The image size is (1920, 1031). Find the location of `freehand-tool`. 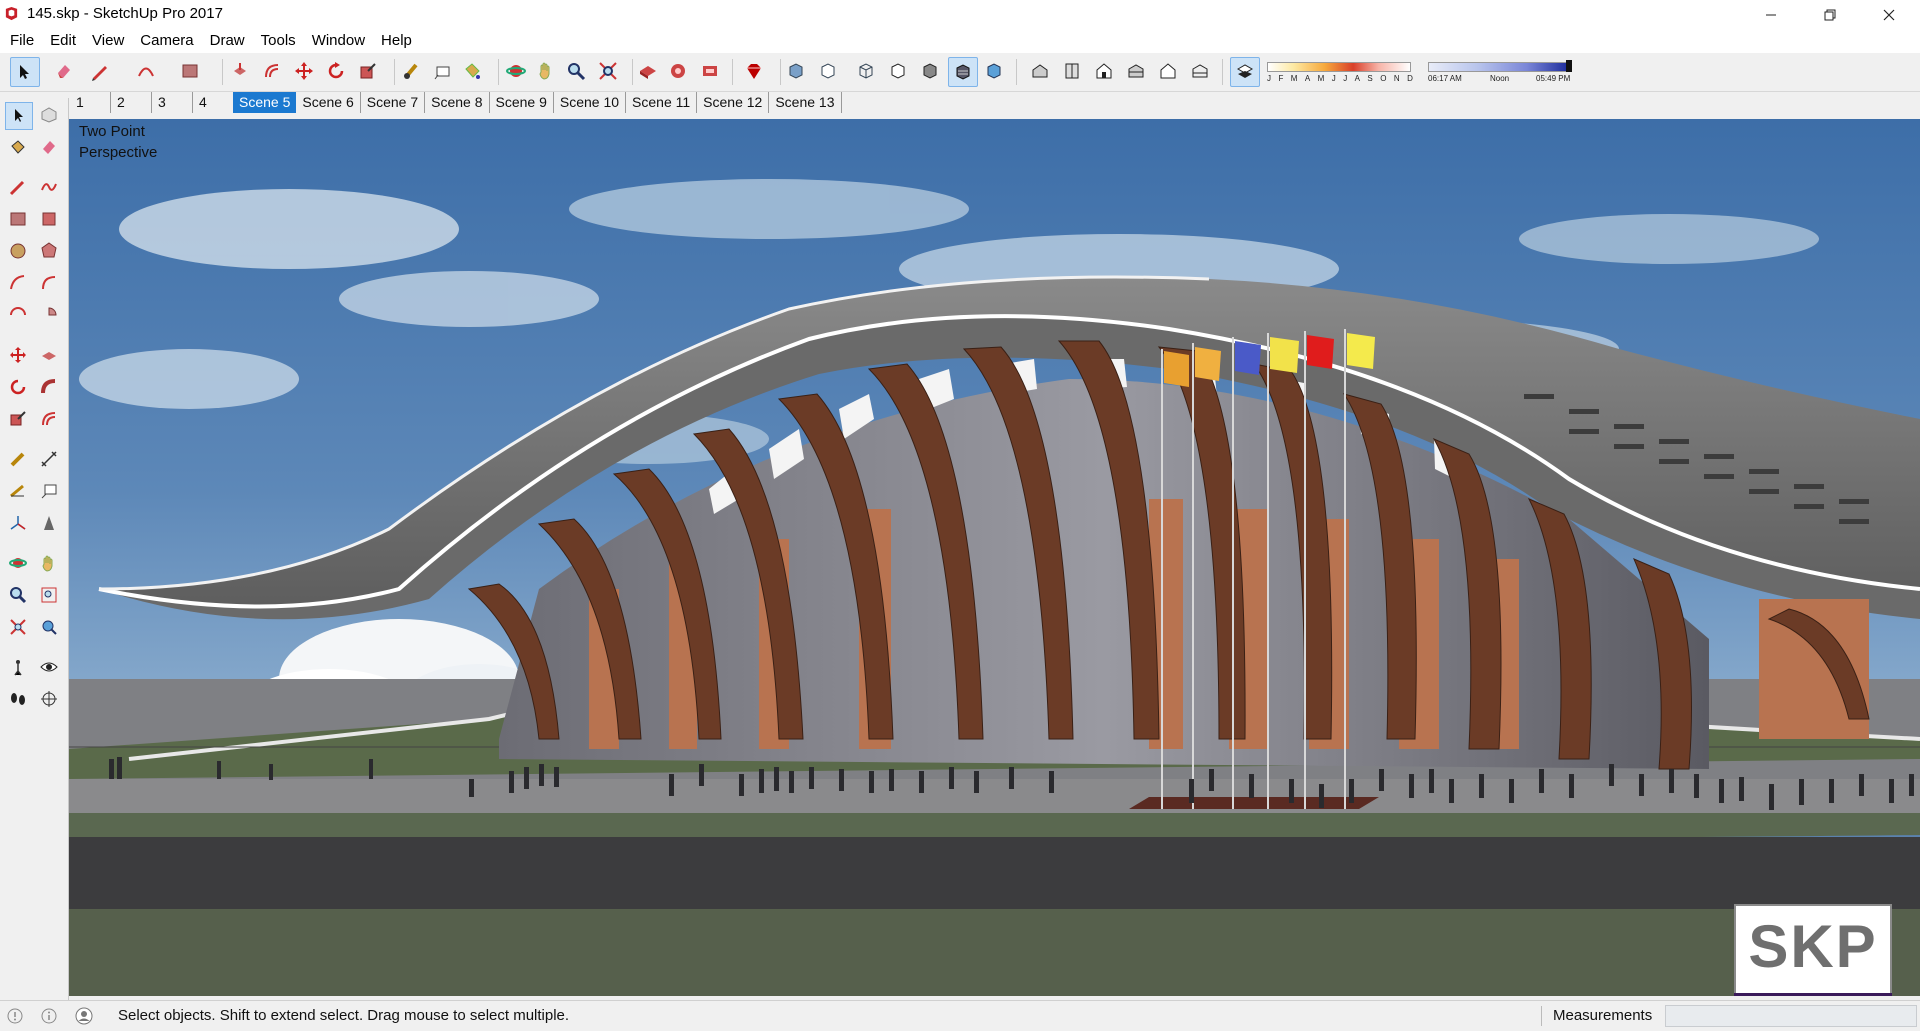

freehand-tool is located at coordinates (49, 187).